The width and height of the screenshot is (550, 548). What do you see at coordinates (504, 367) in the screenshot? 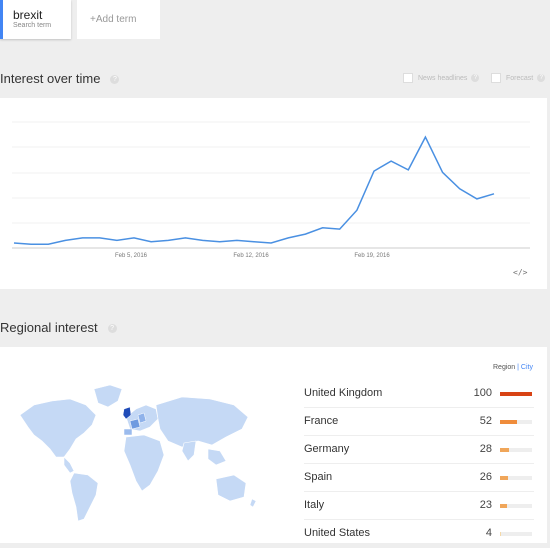
I see `toggle-region: Region` at bounding box center [504, 367].